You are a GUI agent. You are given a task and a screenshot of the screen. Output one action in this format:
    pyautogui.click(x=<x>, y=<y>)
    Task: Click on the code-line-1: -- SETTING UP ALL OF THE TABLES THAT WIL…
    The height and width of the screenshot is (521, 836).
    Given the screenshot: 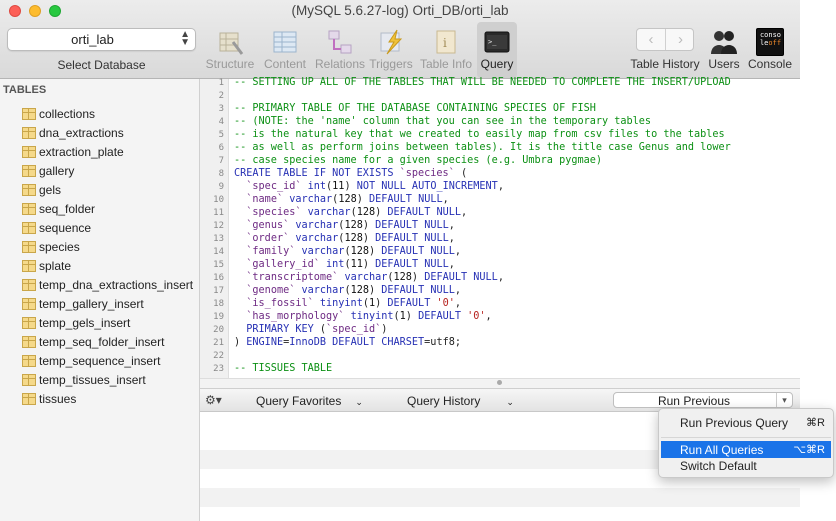 What is the action you would take?
    pyautogui.click(x=482, y=82)
    